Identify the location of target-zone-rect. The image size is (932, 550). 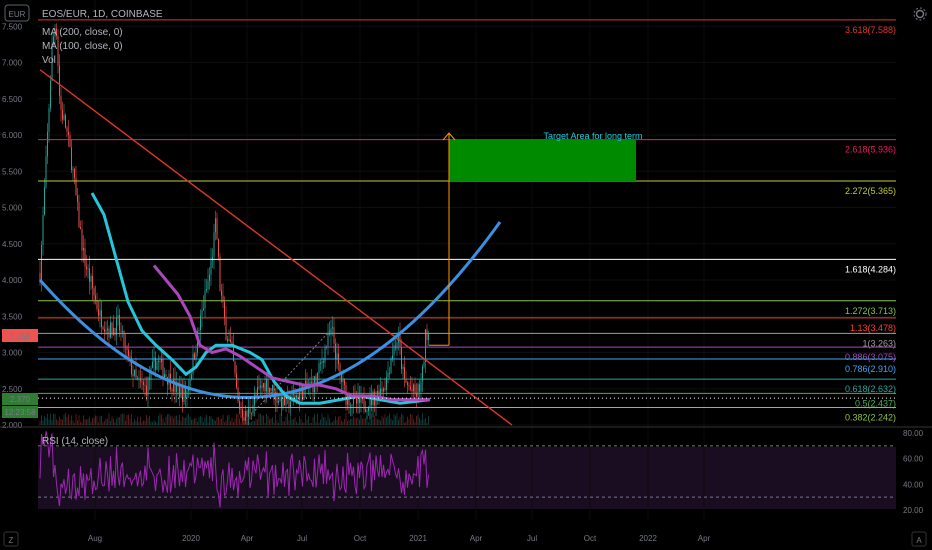
(542, 160).